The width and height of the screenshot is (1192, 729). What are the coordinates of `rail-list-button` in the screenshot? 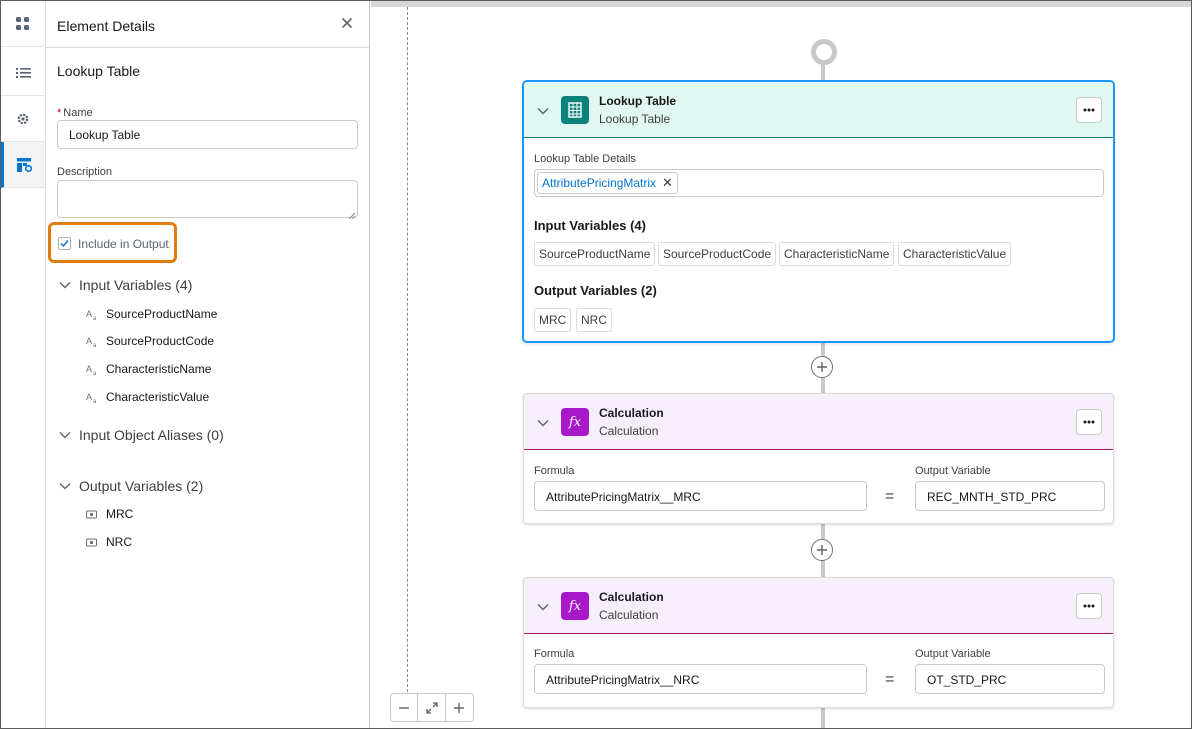 It's located at (23, 73).